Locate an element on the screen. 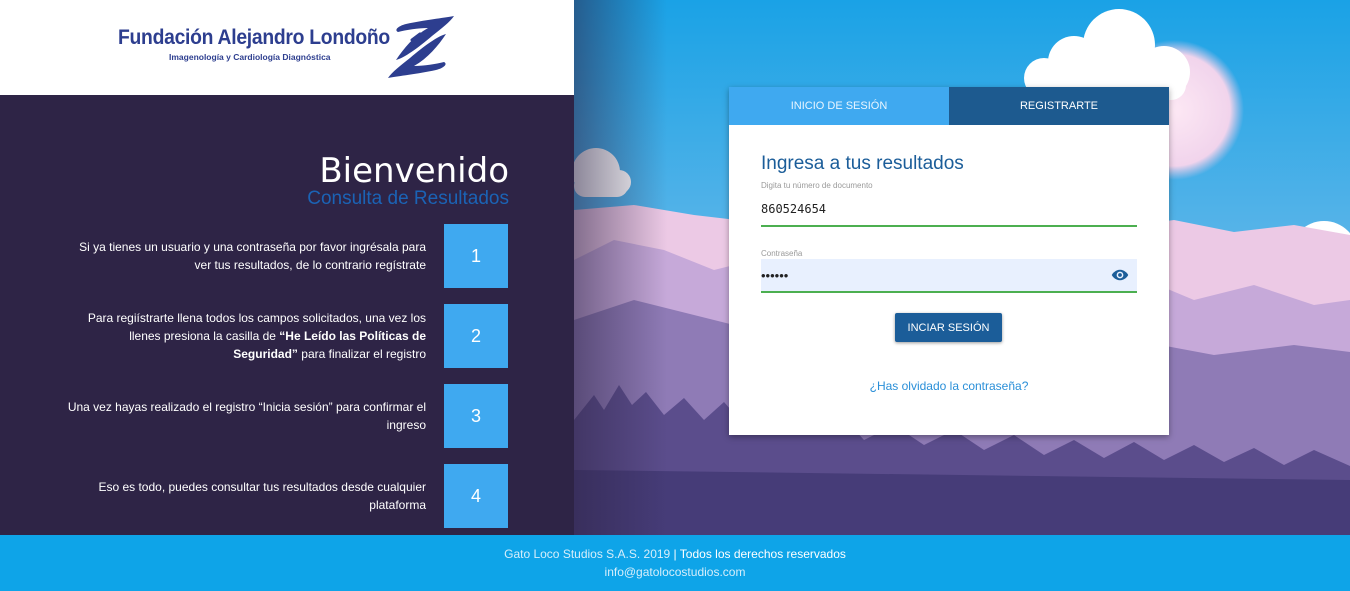  eye-icon is located at coordinates (1120, 275).